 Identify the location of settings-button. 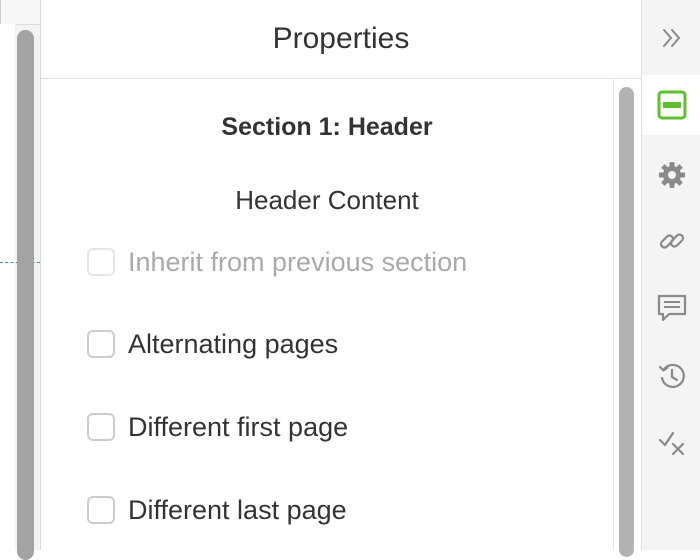
(671, 175).